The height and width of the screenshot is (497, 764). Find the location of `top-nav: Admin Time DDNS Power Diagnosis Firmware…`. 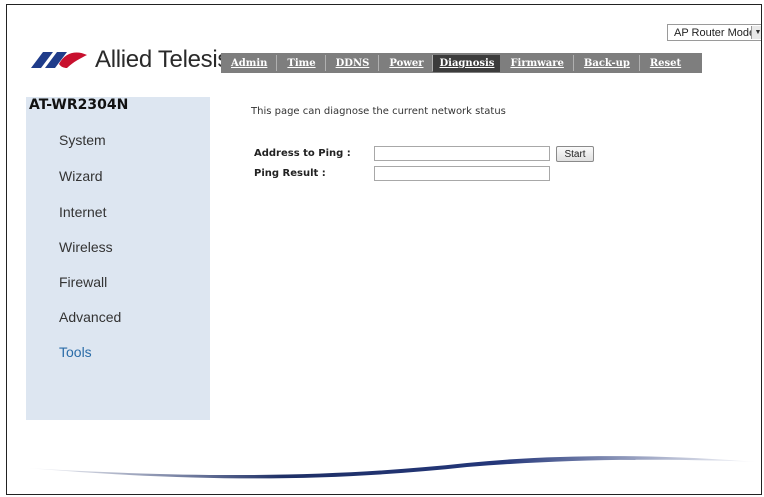

top-nav: Admin Time DDNS Power Diagnosis Firmware… is located at coordinates (461, 63).